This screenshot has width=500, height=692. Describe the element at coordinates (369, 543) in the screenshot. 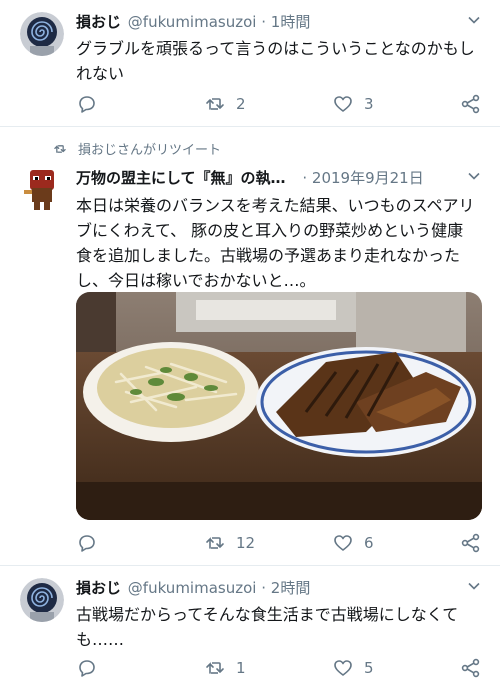

I see `like-count: 6` at that location.